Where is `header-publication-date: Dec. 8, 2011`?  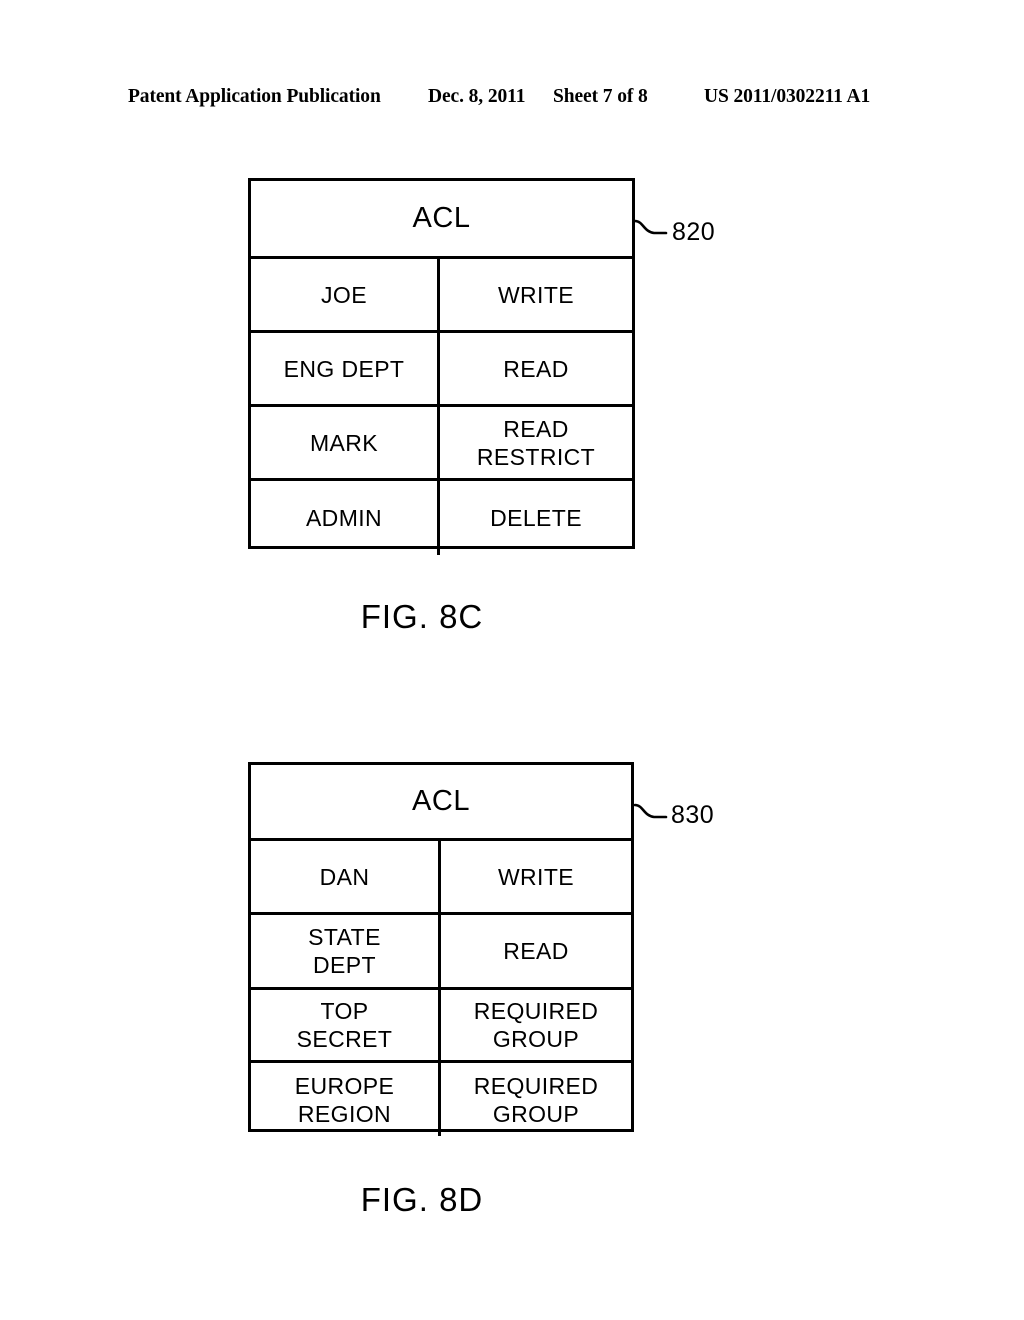 header-publication-date: Dec. 8, 2011 is located at coordinates (477, 96).